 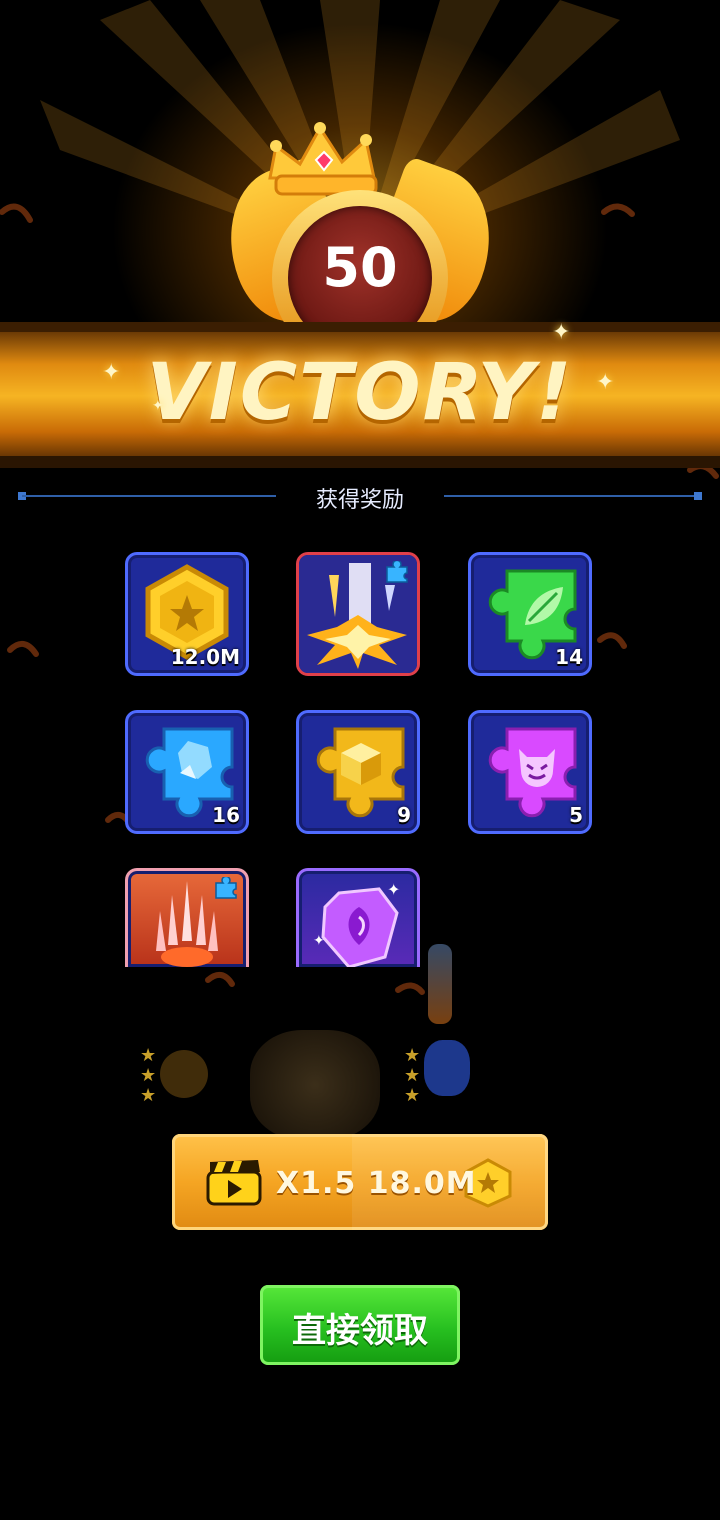 What do you see at coordinates (226, 815) in the screenshot?
I see `reward-count: 16` at bounding box center [226, 815].